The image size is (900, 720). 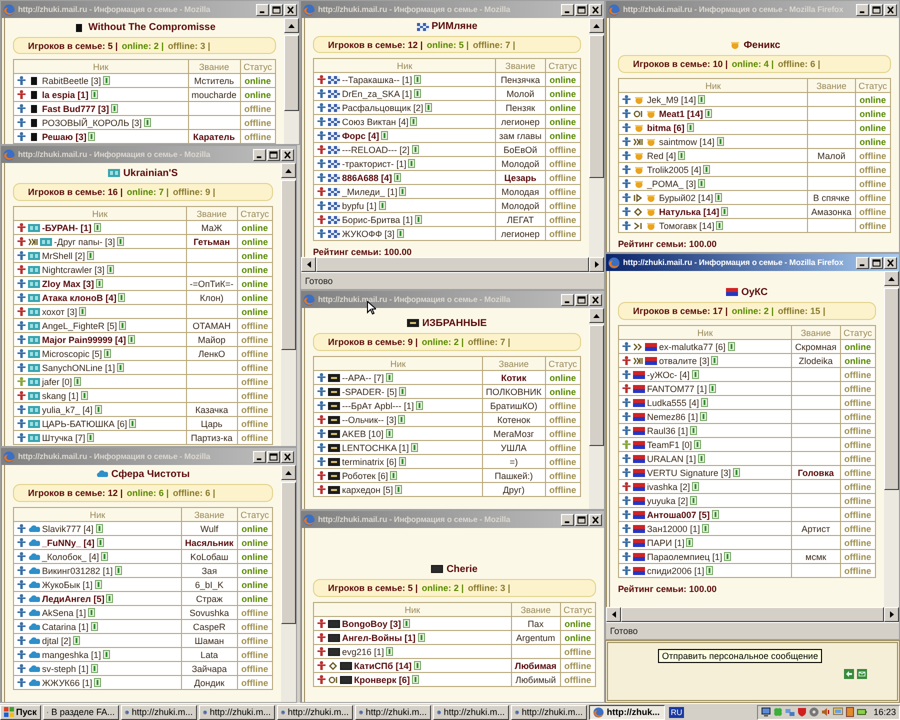 I want to click on display-icon, so click(x=838, y=712).